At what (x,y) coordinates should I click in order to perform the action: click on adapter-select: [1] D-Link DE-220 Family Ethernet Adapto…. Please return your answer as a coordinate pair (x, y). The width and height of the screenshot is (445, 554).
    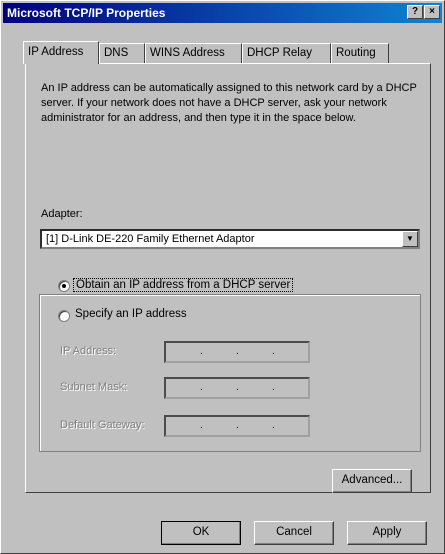
    Looking at the image, I should click on (230, 239).